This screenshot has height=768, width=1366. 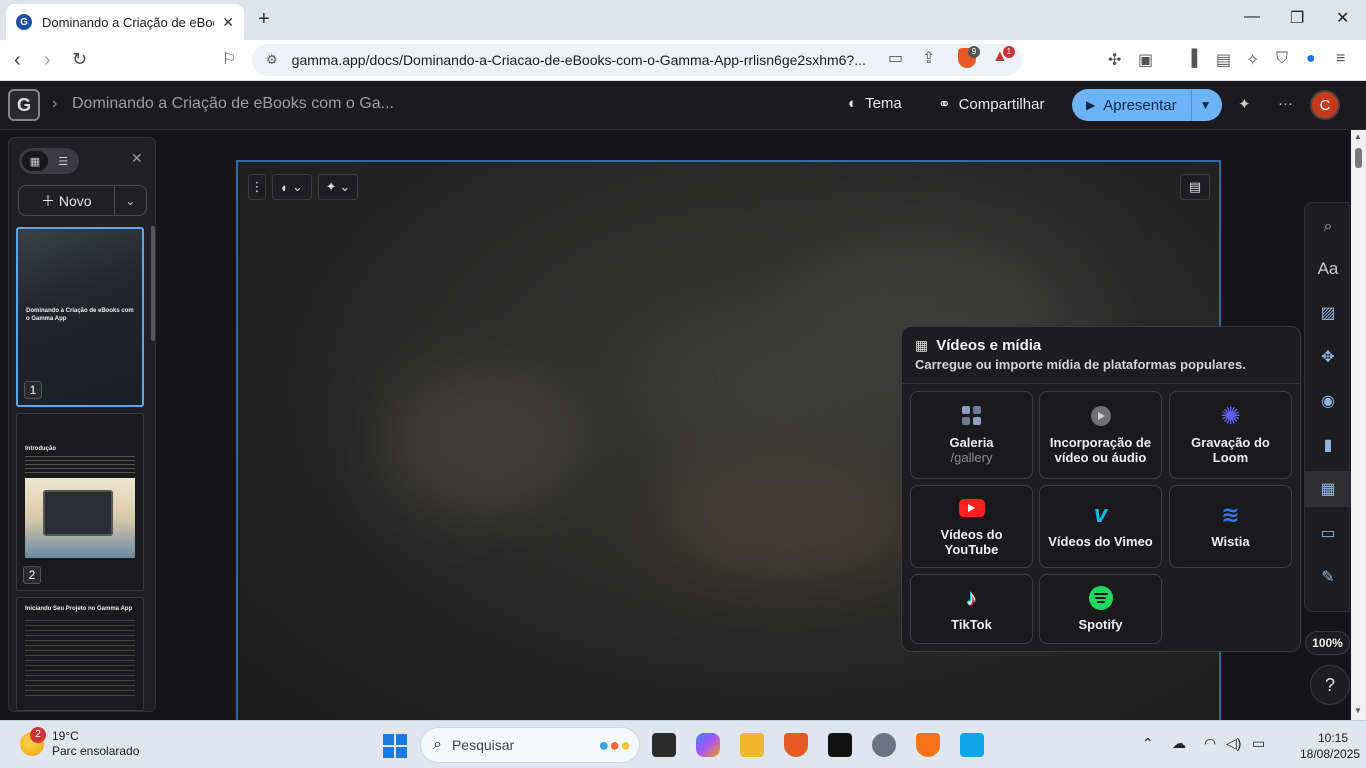 What do you see at coordinates (1100, 609) in the screenshot?
I see `media-tile-spotify: Spotify` at bounding box center [1100, 609].